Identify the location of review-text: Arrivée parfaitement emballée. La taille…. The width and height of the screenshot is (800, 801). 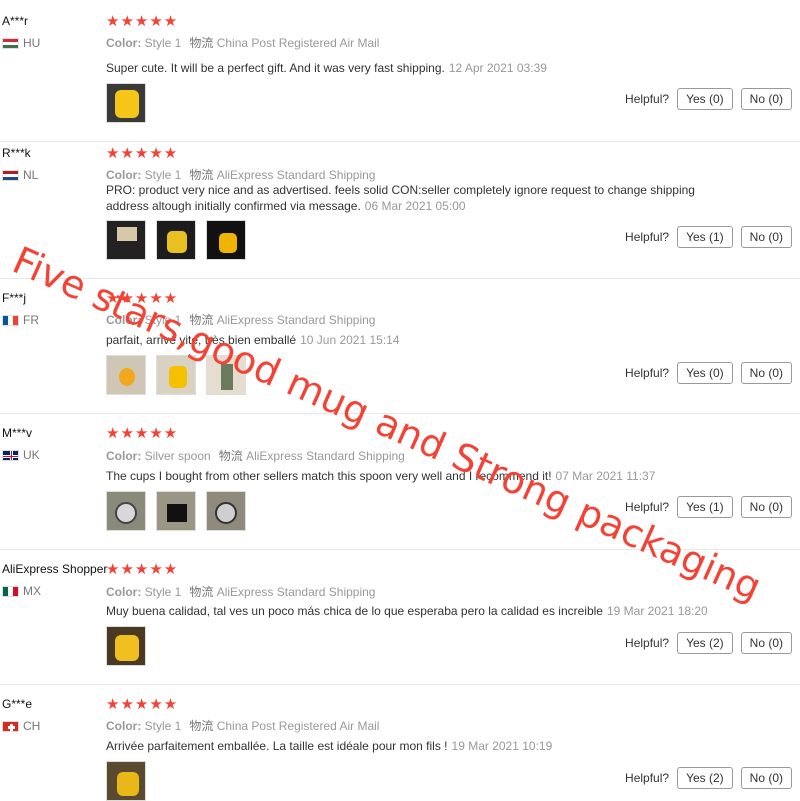
(329, 746).